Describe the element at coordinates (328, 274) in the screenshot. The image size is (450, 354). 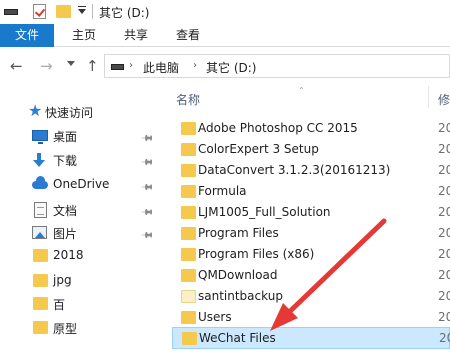
I see `annotation-arrow` at that location.